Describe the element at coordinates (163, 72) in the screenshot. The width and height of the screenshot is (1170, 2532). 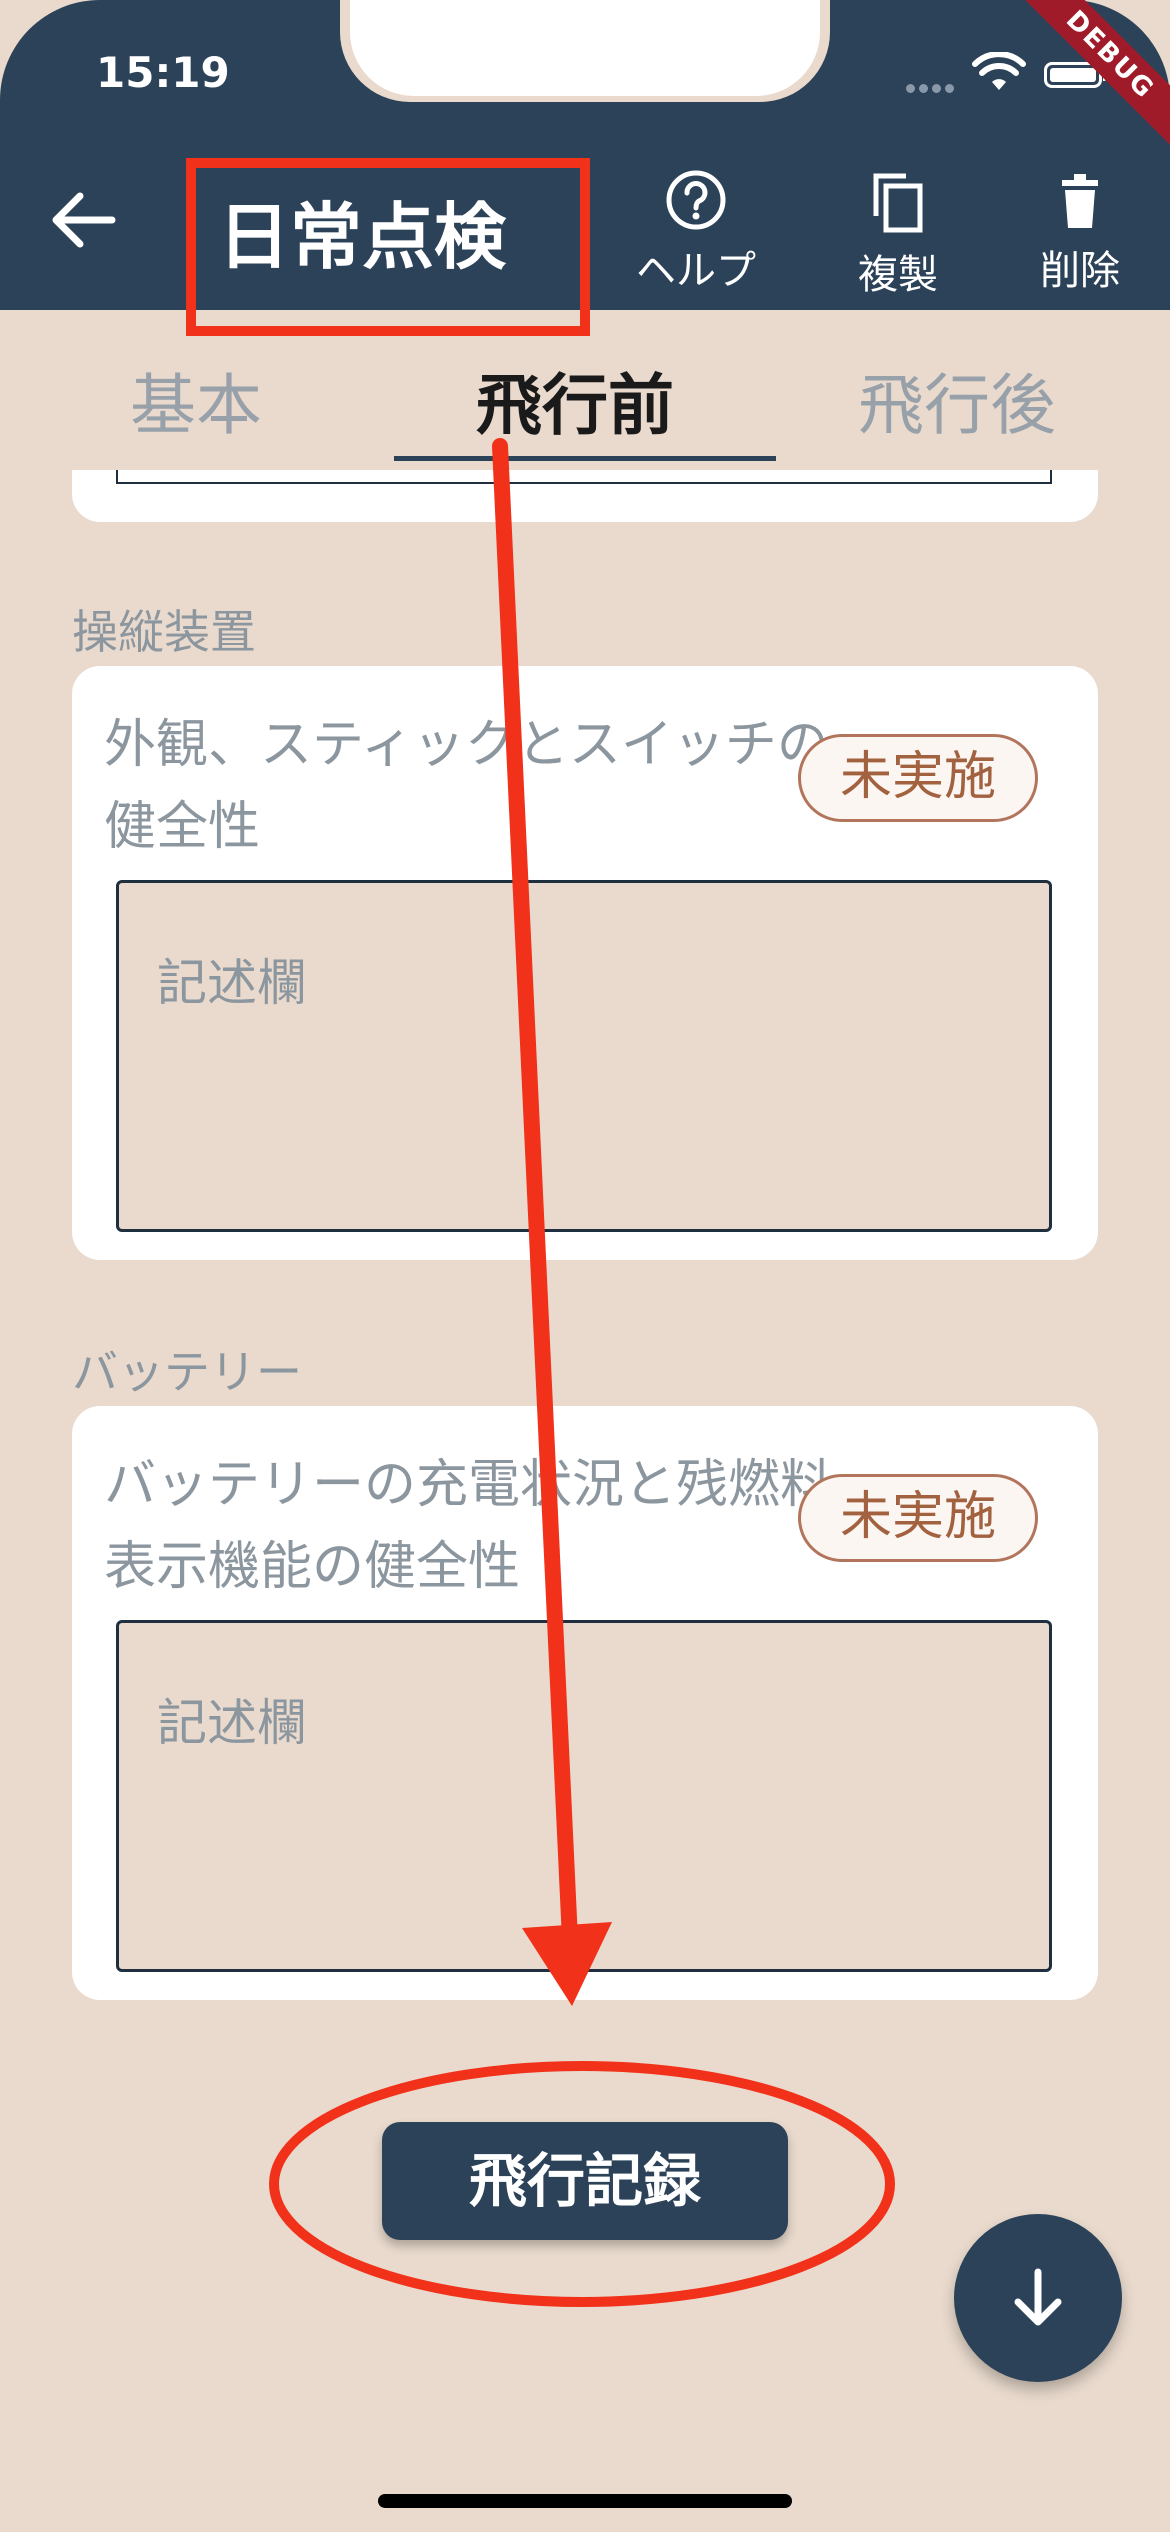
I see `status-time: 15:19` at that location.